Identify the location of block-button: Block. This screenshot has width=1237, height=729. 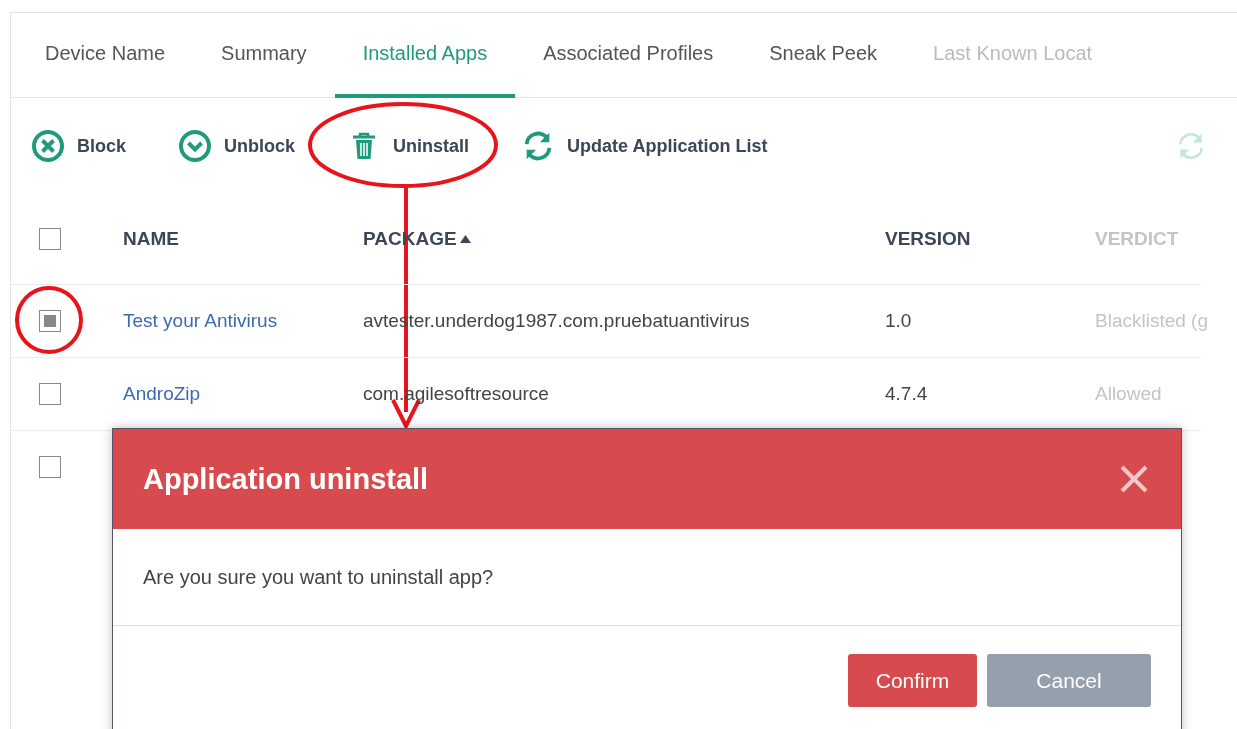
(86, 146).